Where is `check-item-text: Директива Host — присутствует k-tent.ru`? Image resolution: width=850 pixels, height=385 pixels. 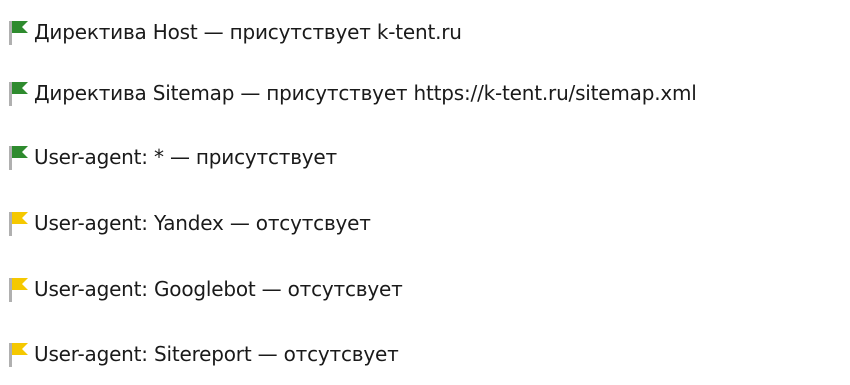
check-item-text: Директива Host — присутствует k-tent.ru is located at coordinates (248, 32).